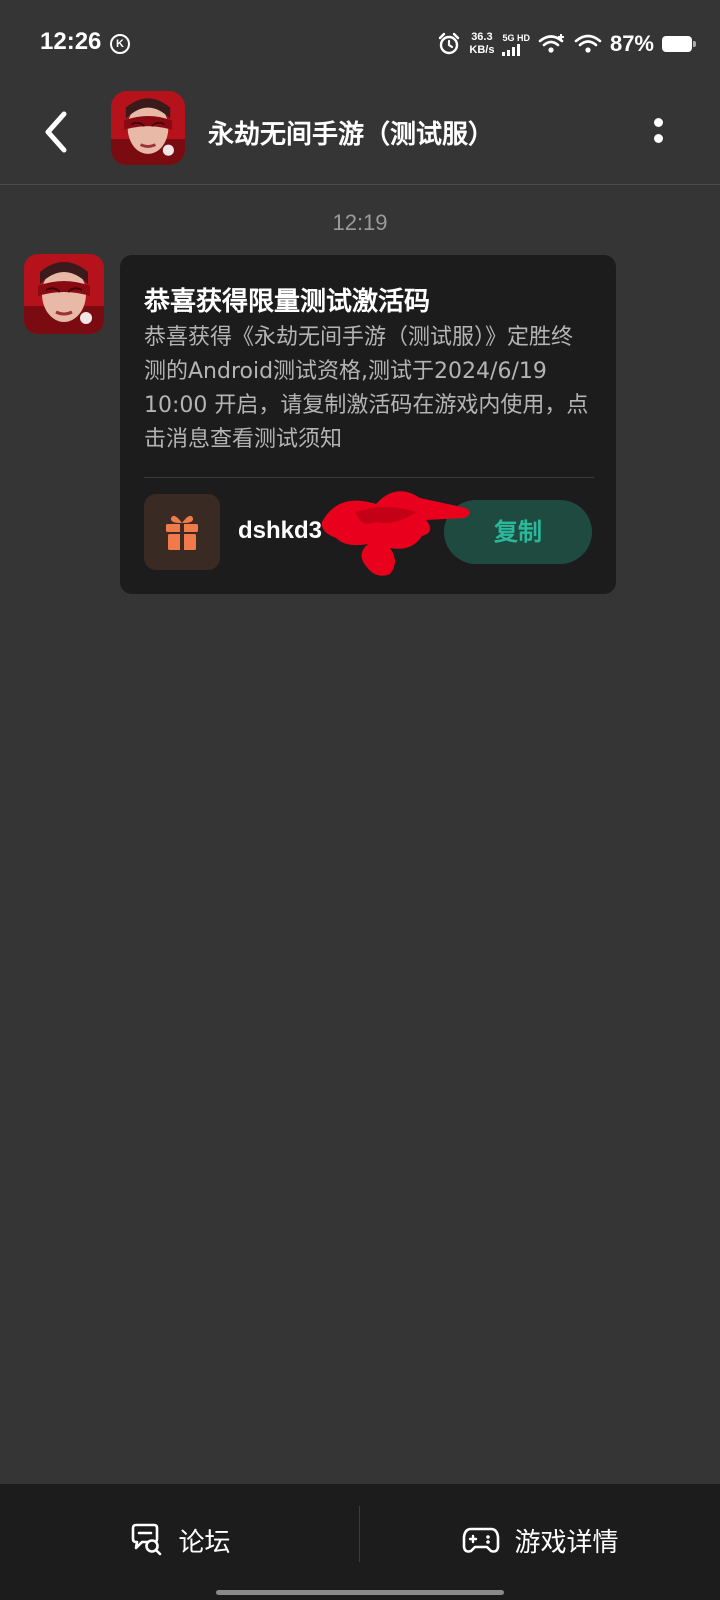  What do you see at coordinates (204, 1542) in the screenshot?
I see `forum-label: 论坛` at bounding box center [204, 1542].